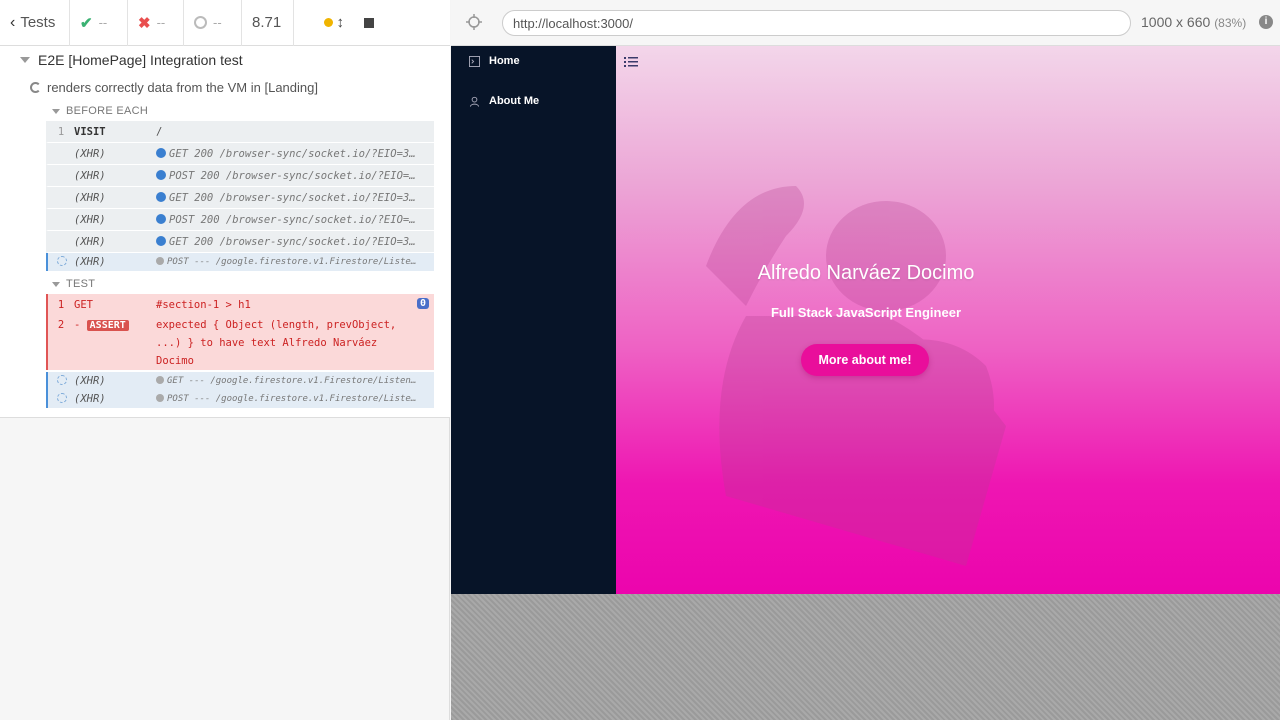  Describe the element at coordinates (100, 111) in the screenshot. I see `before-each-hook: BEFORE EACH` at that location.